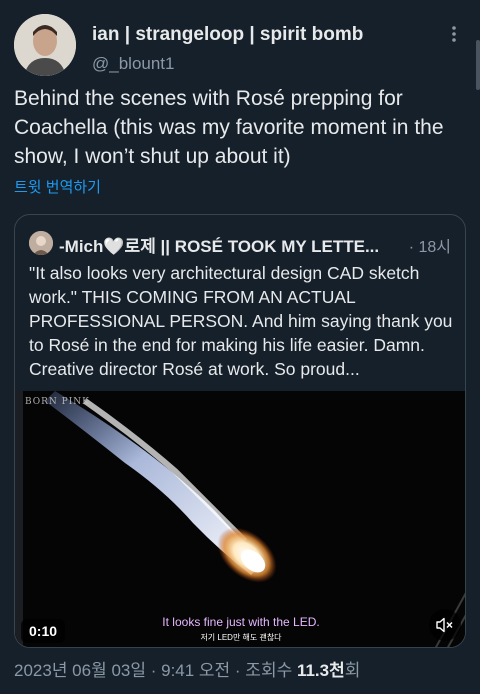  What do you see at coordinates (133, 64) in the screenshot?
I see `author-handle: @_blount1` at bounding box center [133, 64].